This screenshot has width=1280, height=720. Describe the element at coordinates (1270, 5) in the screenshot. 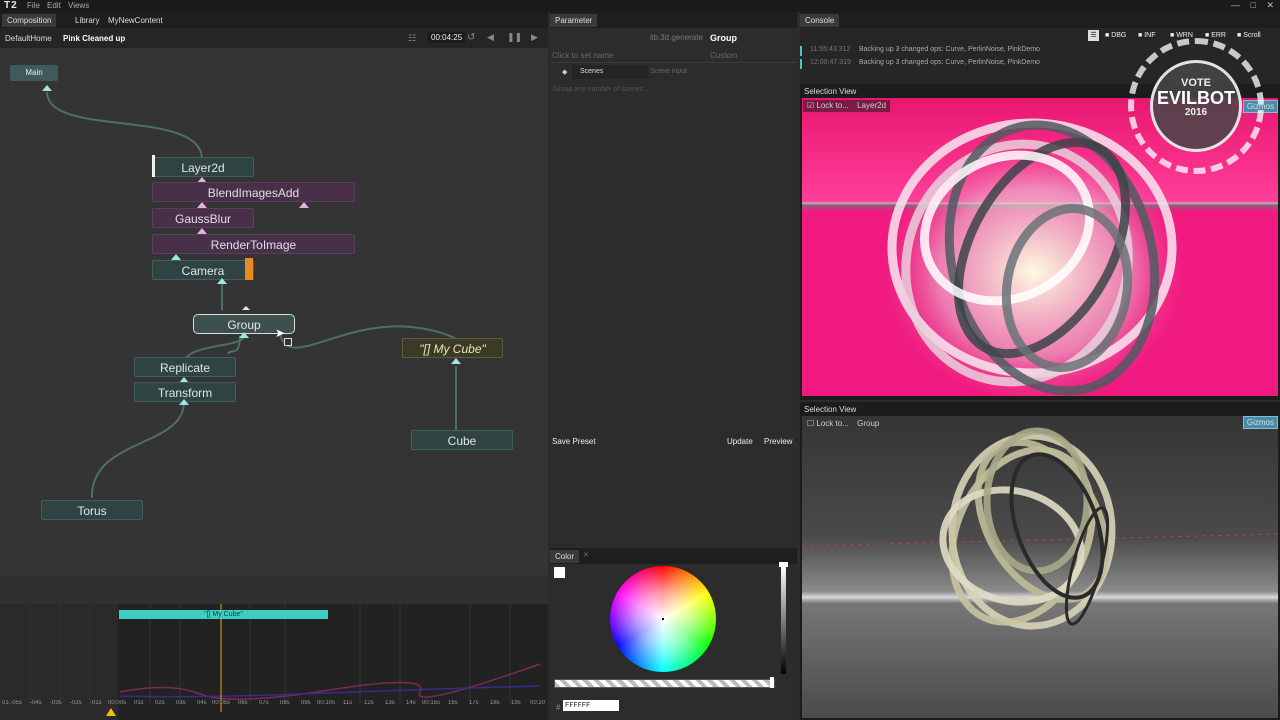

I see `close-icon: ✕` at that location.